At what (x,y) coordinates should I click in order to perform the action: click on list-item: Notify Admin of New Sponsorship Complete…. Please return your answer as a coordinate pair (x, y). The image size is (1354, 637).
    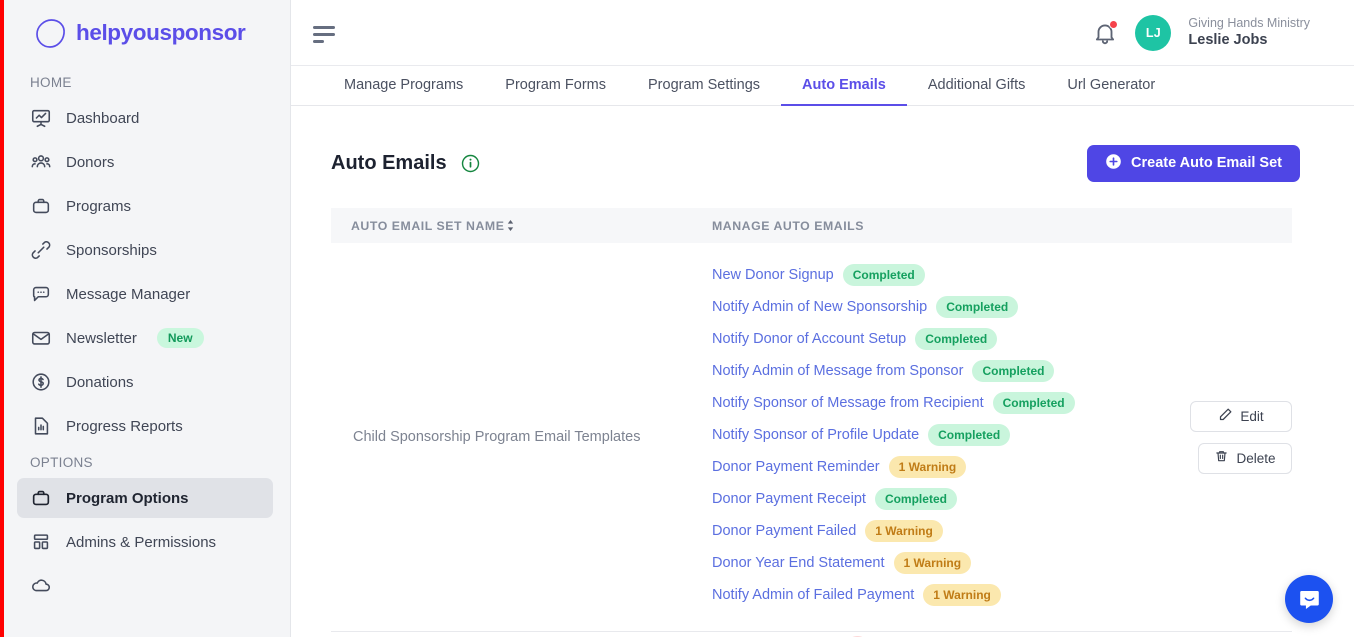
    Looking at the image, I should click on (938, 307).